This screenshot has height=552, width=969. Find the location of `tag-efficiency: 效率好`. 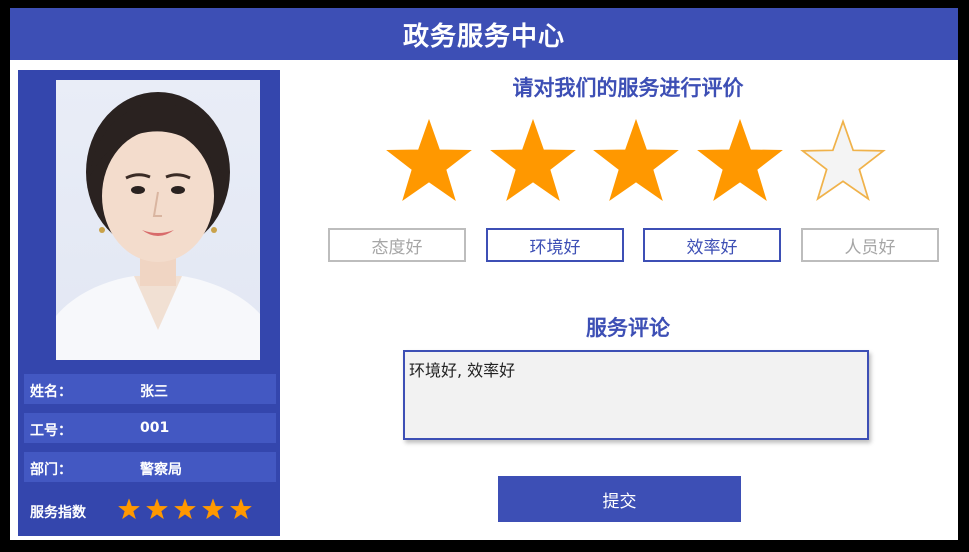

tag-efficiency: 效率好 is located at coordinates (712, 245).